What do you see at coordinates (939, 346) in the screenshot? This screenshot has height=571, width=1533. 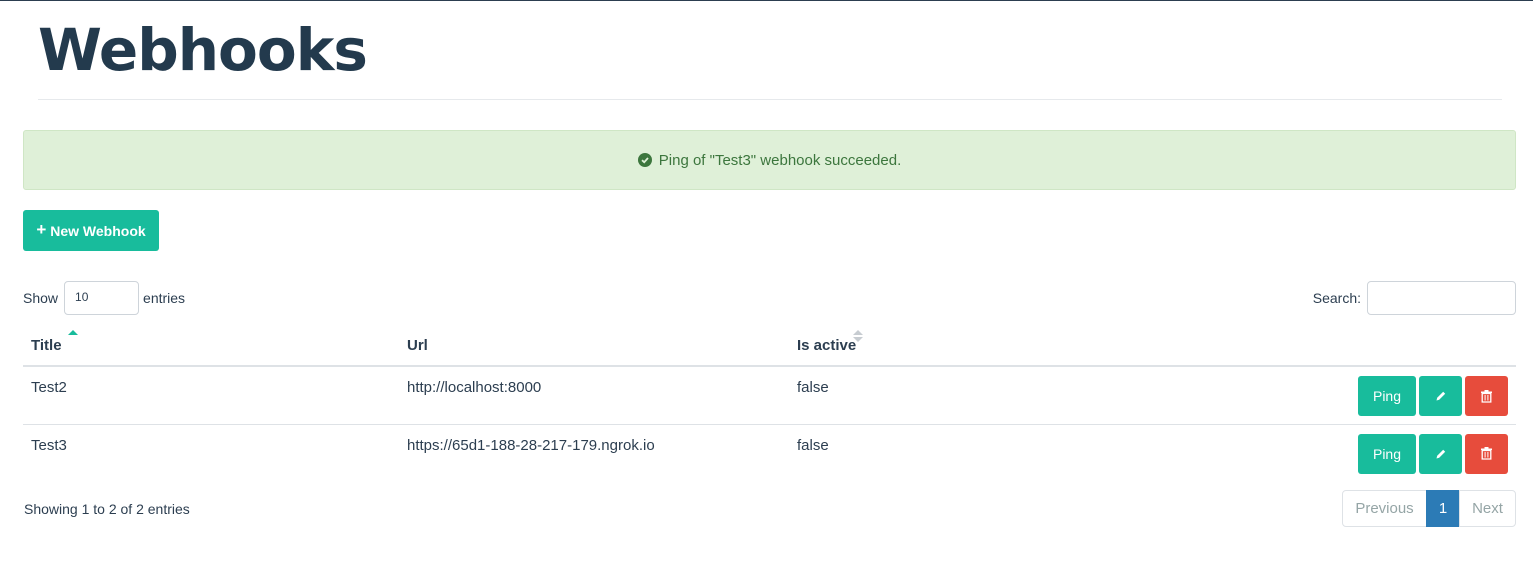 I see `column-header-is-active: Is active` at bounding box center [939, 346].